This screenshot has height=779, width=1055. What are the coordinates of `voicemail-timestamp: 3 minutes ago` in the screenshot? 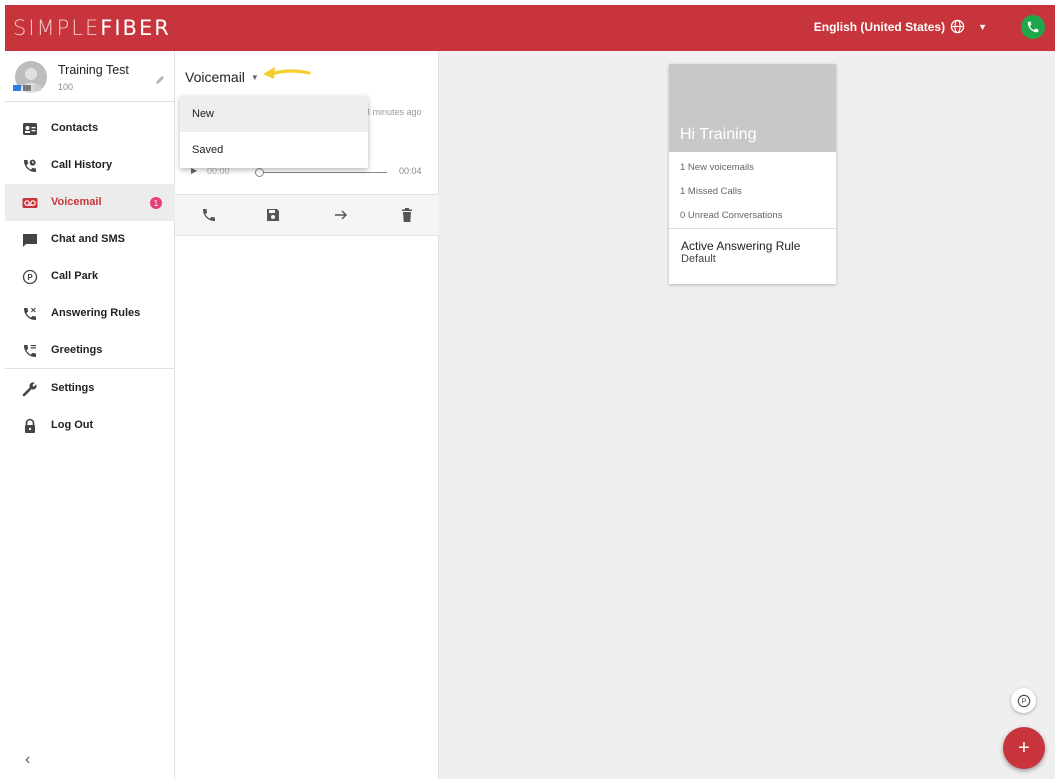 It's located at (393, 112).